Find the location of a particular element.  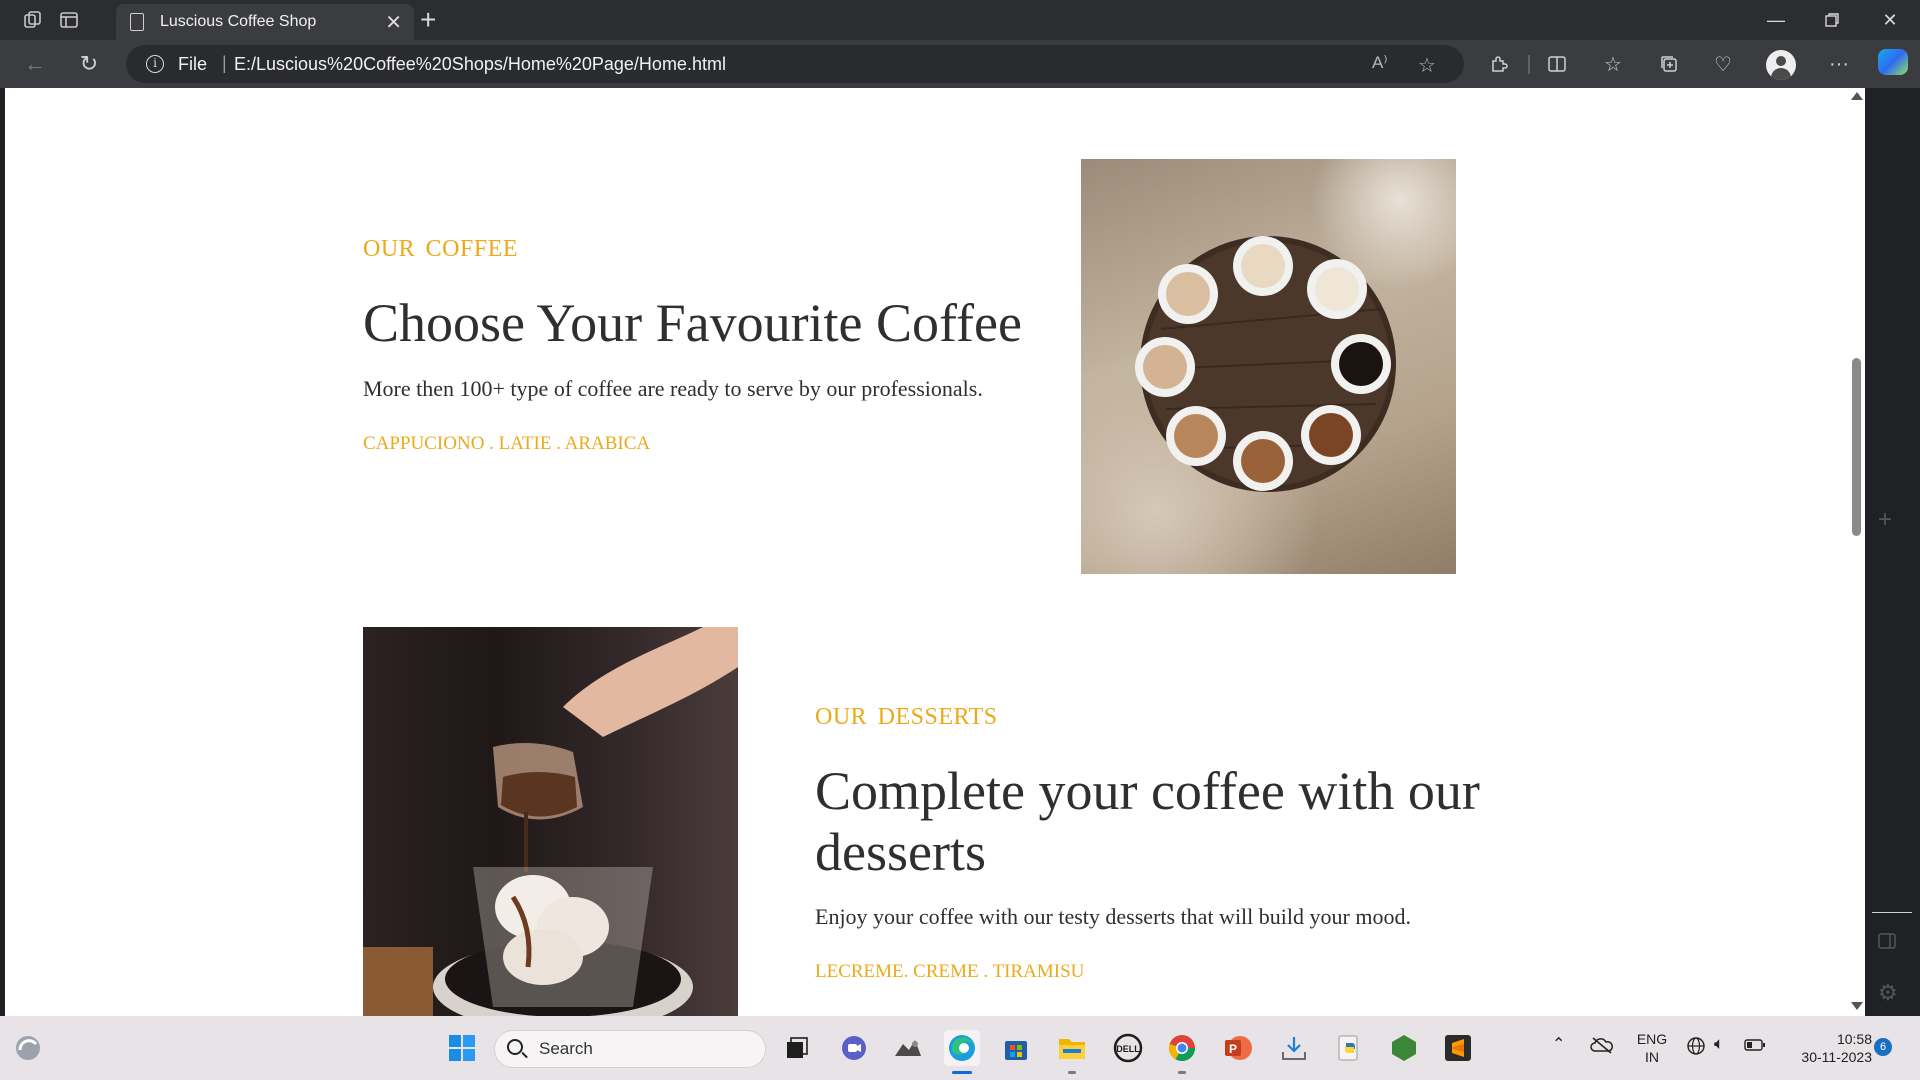

battery-icon is located at coordinates (1755, 1046).